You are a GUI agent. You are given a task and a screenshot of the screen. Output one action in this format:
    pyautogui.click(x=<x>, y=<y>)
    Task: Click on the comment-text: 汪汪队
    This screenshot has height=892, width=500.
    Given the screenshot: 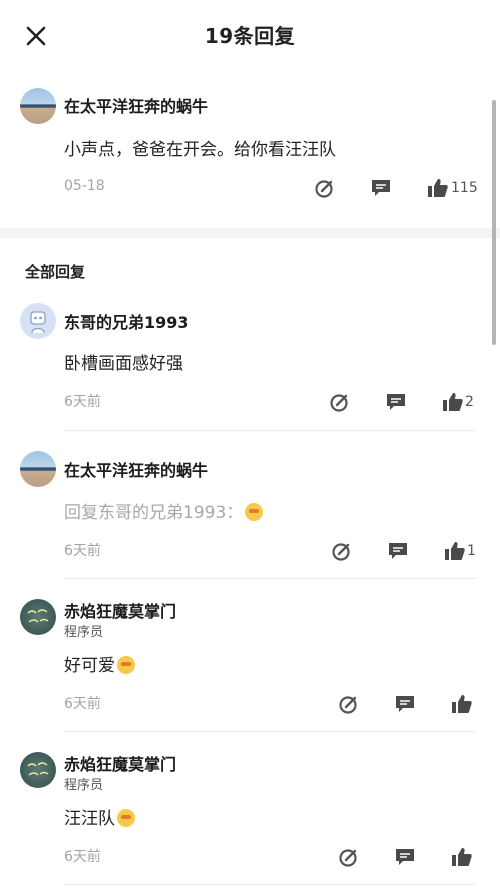 What is the action you would take?
    pyautogui.click(x=99, y=816)
    